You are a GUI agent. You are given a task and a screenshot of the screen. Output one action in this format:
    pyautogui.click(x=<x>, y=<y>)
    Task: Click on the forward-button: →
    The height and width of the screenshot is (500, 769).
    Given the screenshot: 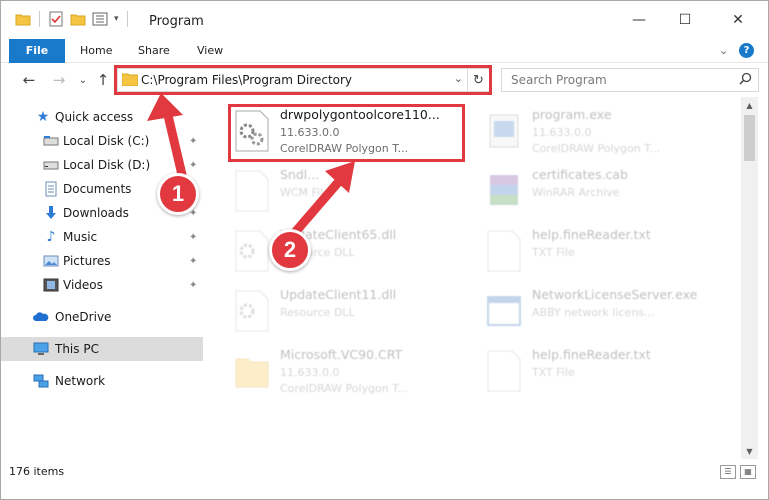 What is the action you would take?
    pyautogui.click(x=59, y=80)
    